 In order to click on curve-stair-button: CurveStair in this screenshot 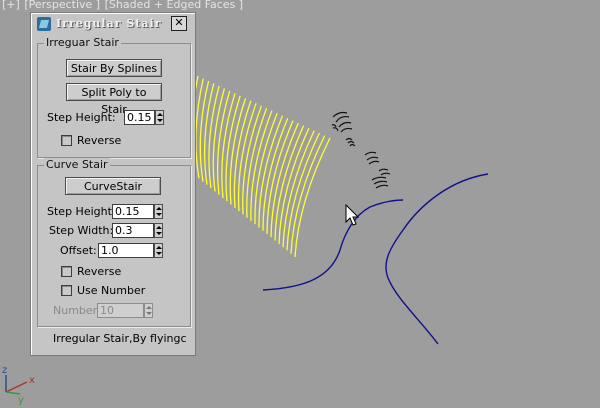, I will do `click(113, 186)`.